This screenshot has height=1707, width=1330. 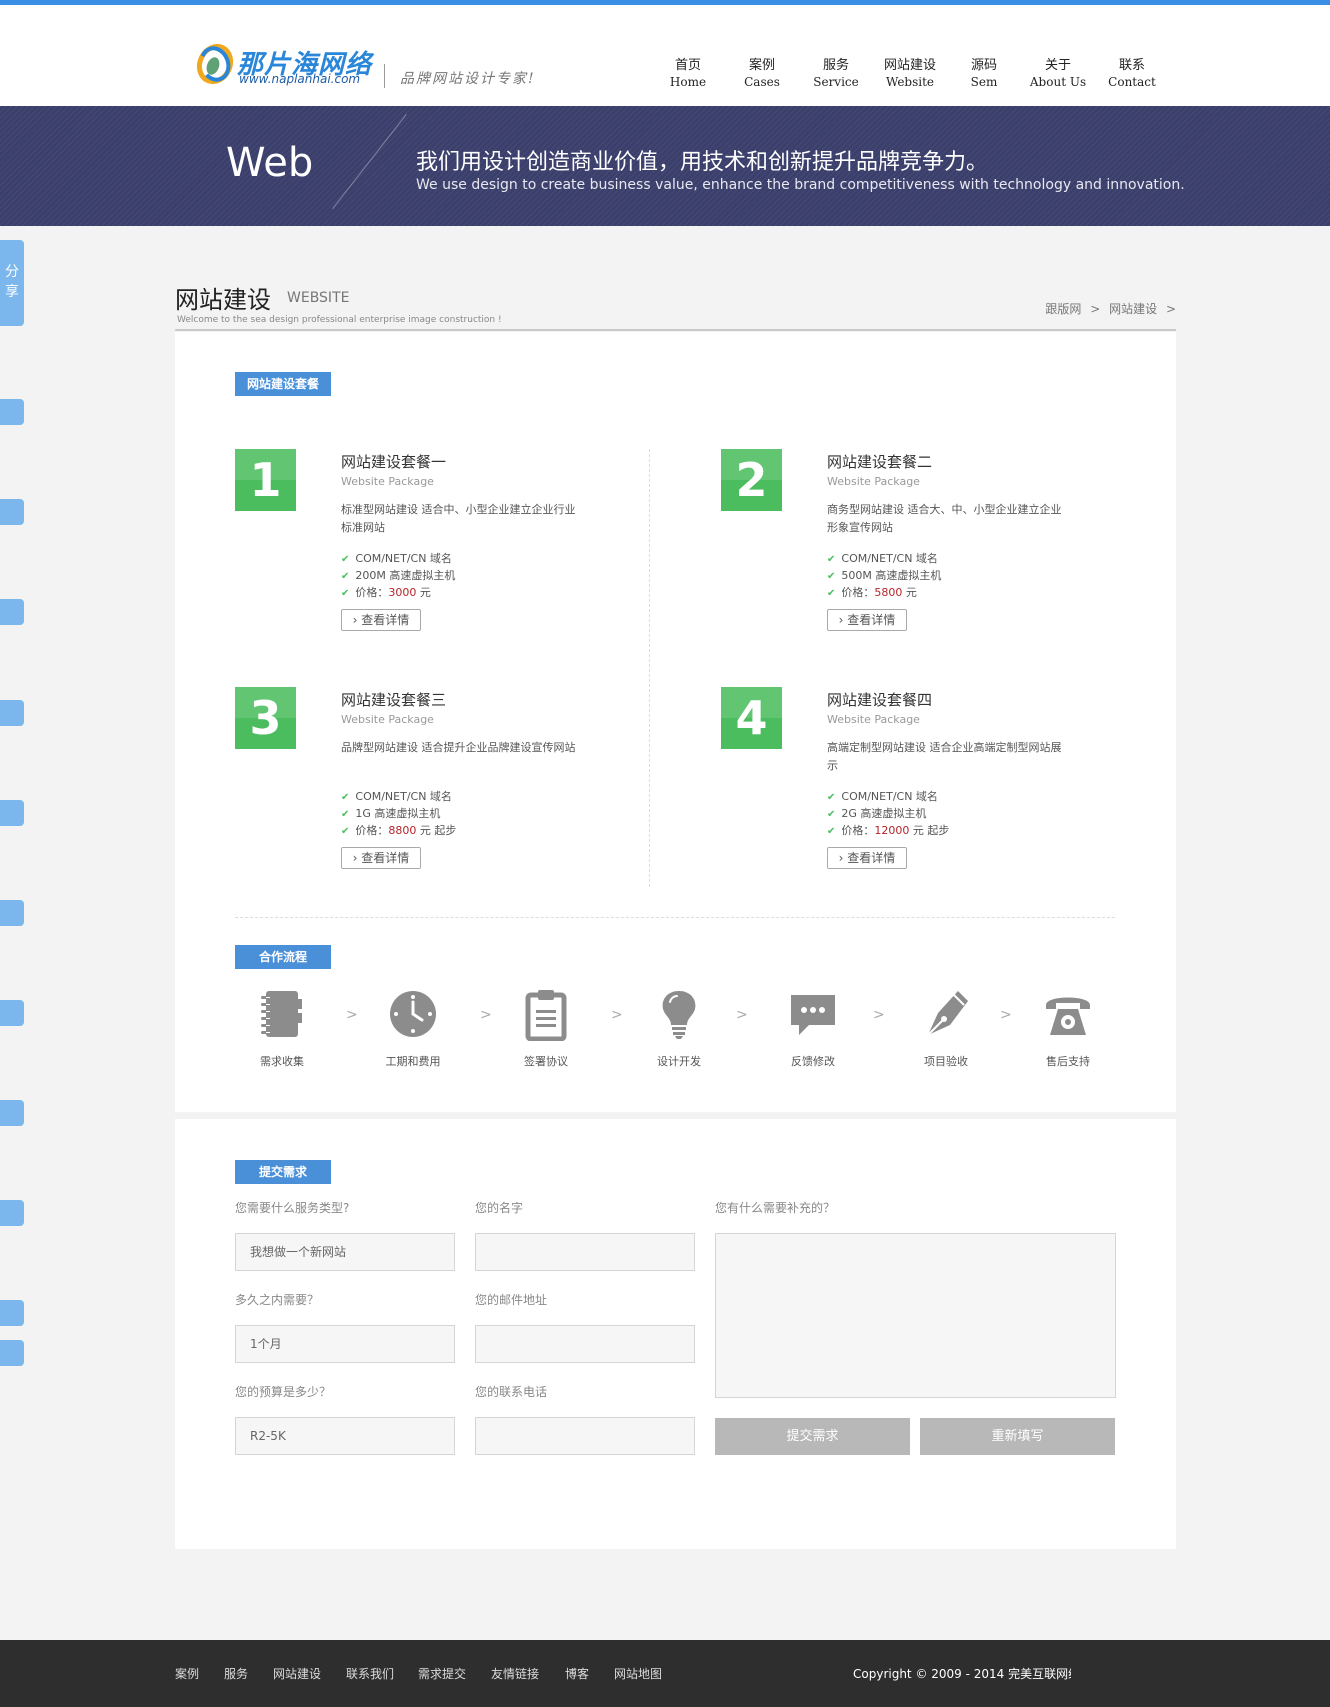 What do you see at coordinates (638, 1673) in the screenshot?
I see `footer-link: 网站地图` at bounding box center [638, 1673].